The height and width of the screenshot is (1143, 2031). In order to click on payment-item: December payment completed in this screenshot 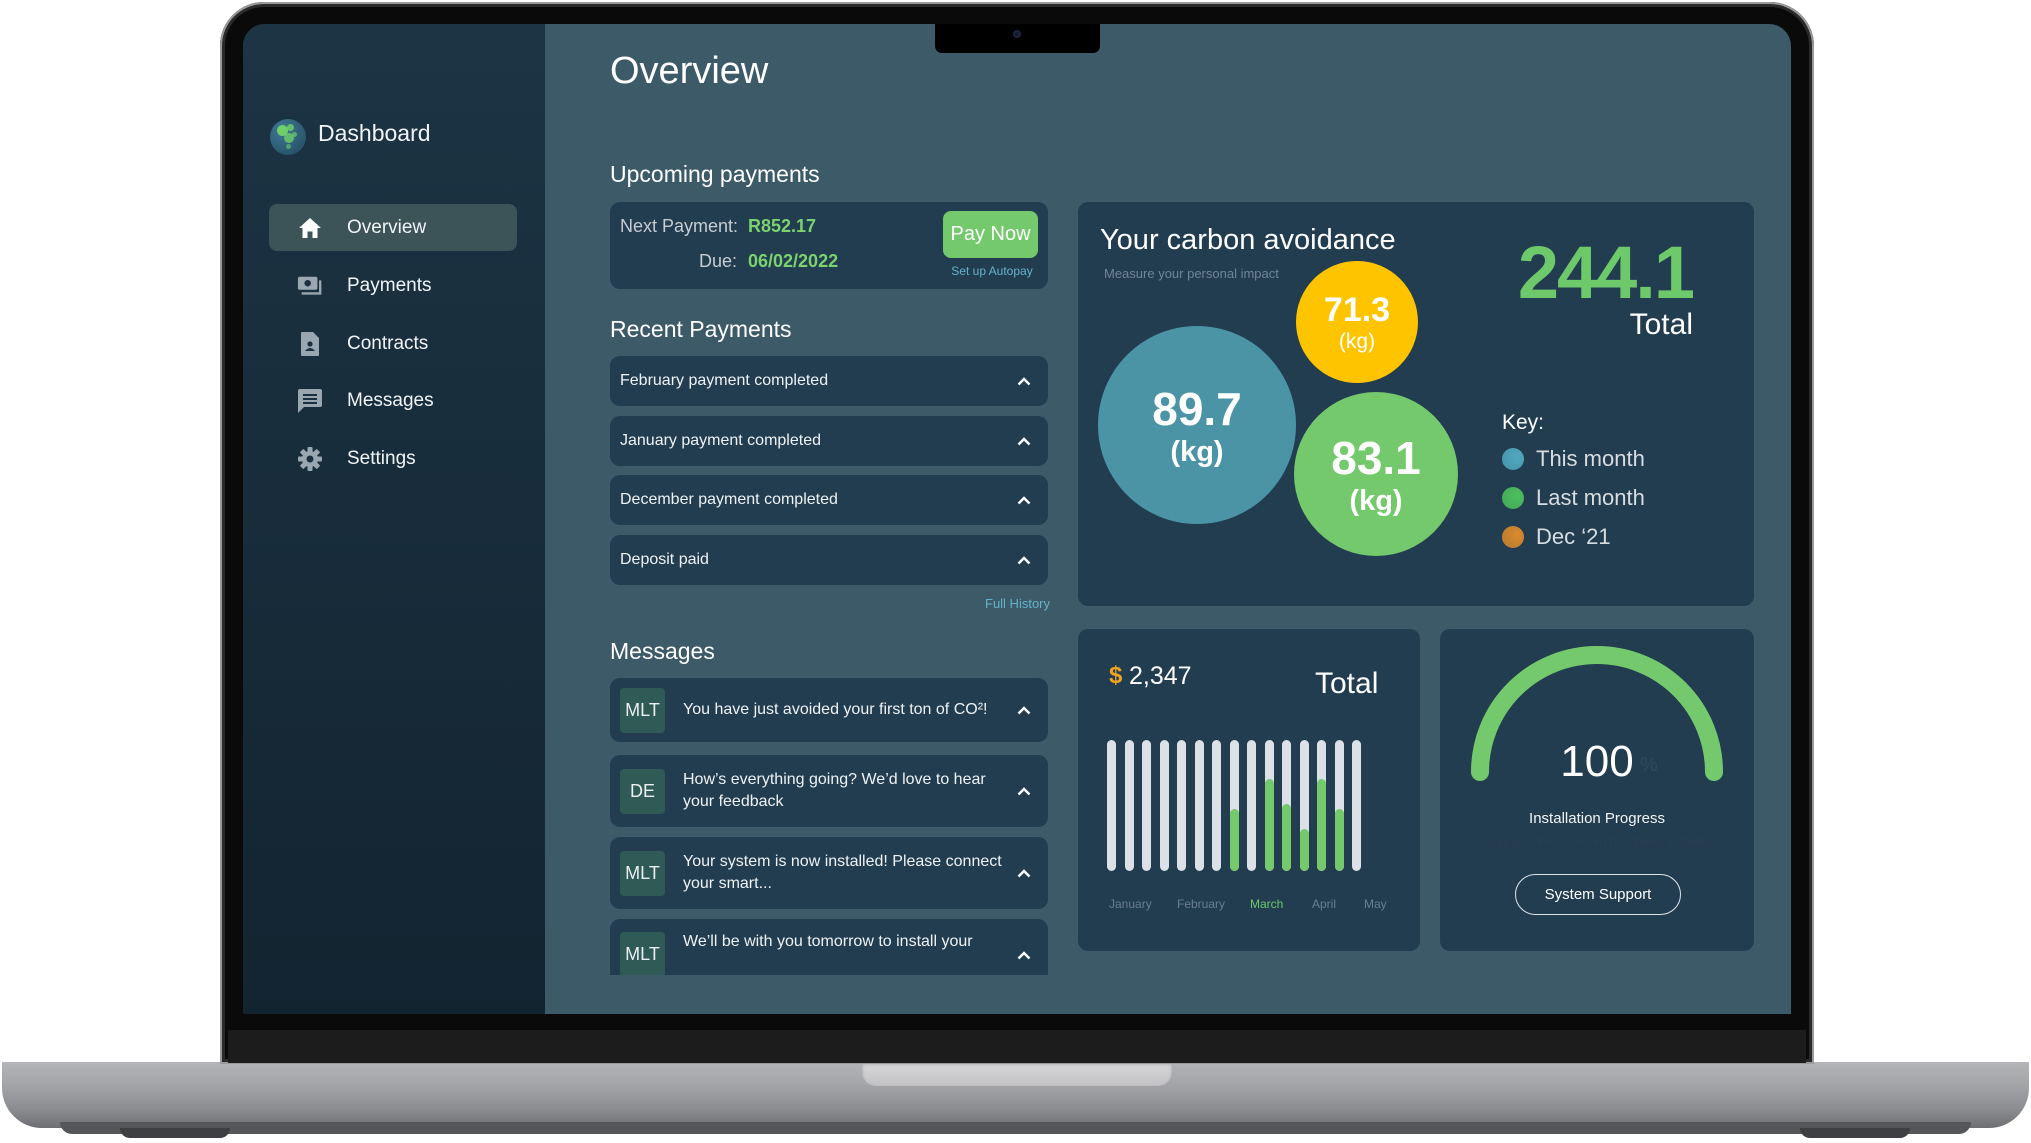, I will do `click(829, 500)`.